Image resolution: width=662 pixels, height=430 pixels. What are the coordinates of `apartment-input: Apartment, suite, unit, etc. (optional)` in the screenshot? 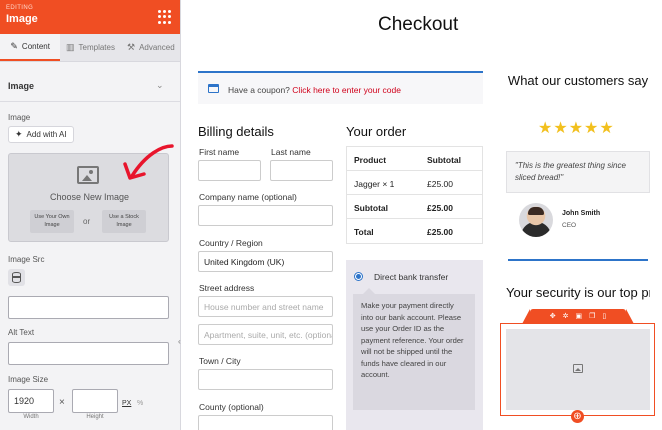 It's located at (265, 334).